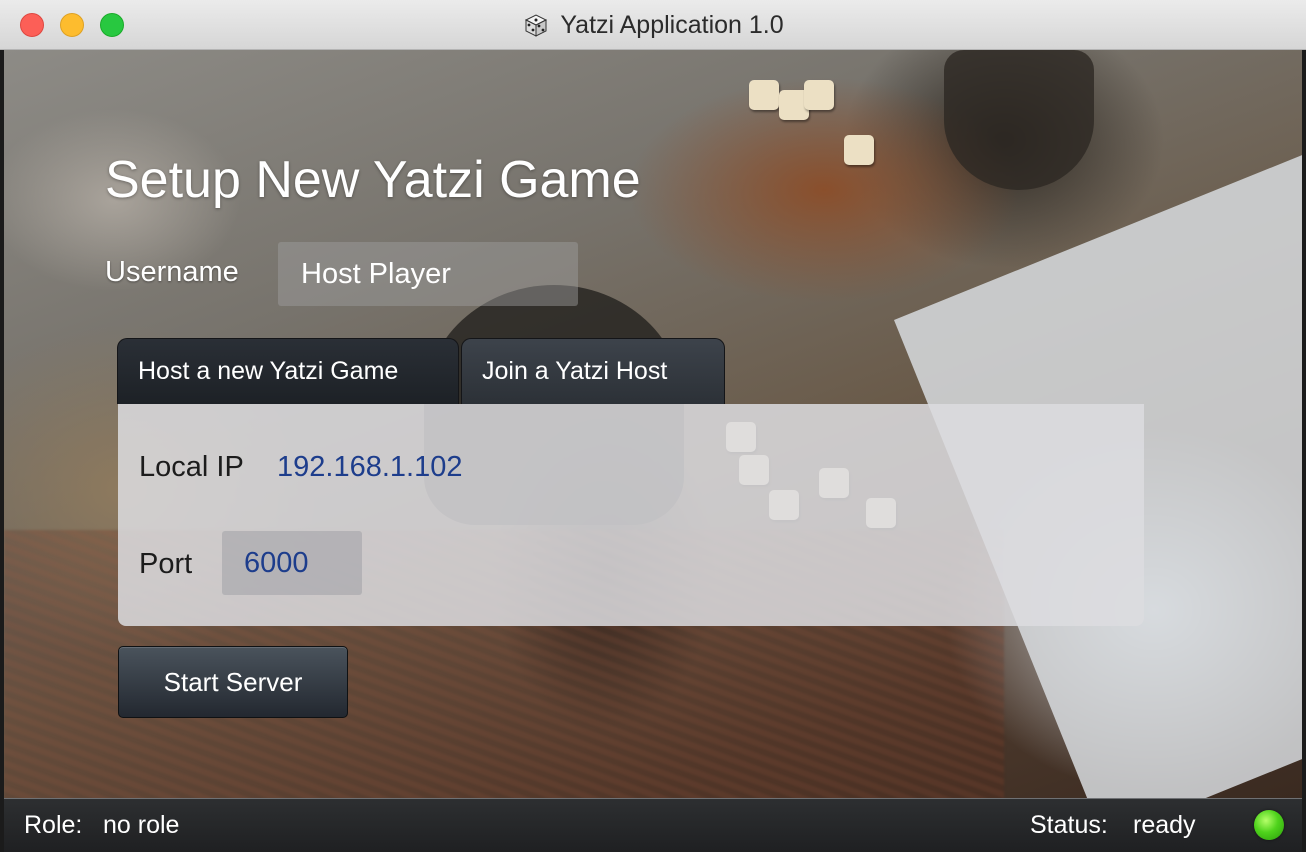  Describe the element at coordinates (370, 467) in the screenshot. I see `local-ip-value: 192.168.1.102` at that location.